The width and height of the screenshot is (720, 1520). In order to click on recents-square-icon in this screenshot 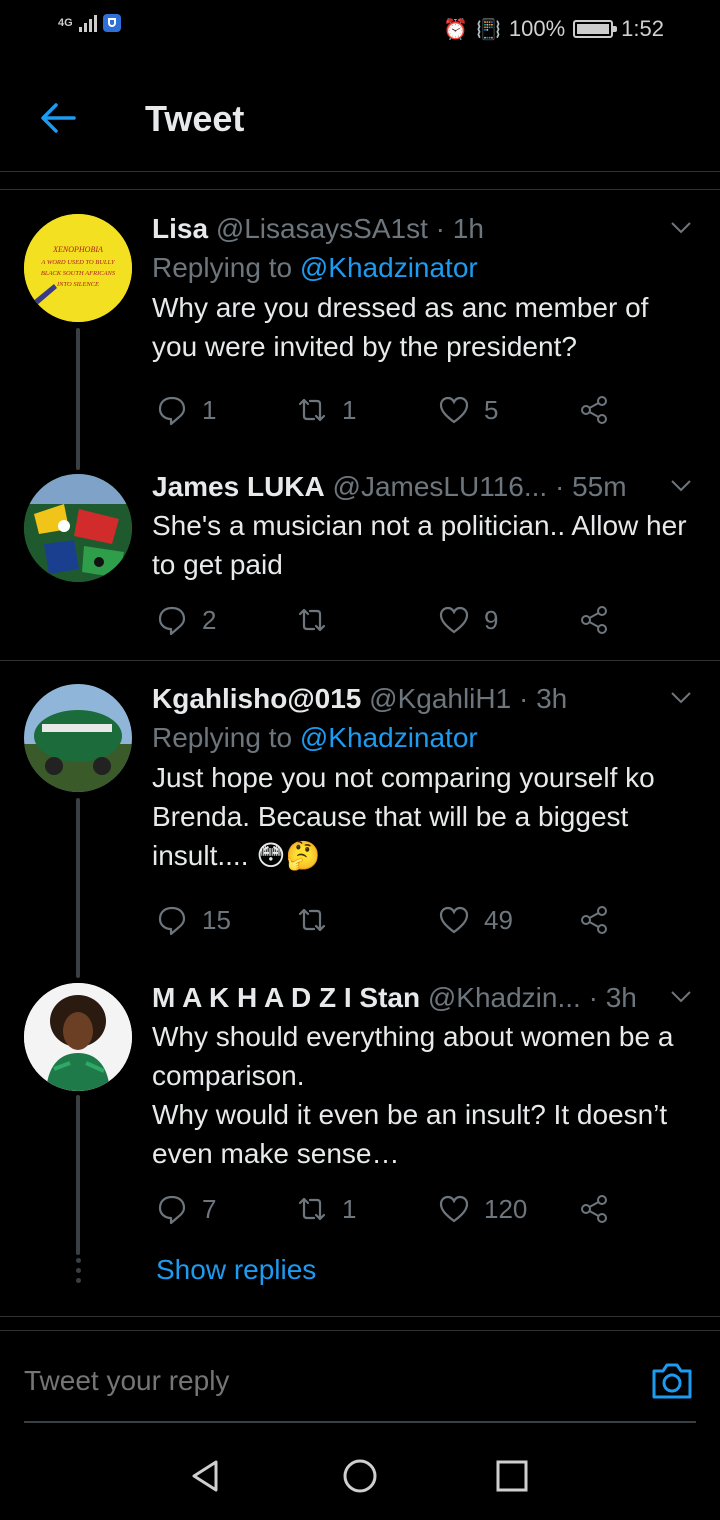, I will do `click(512, 1476)`.